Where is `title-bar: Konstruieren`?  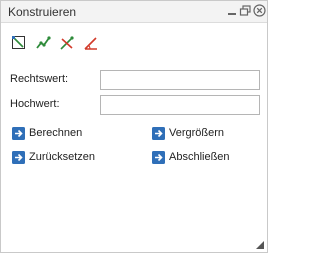
title-bar: Konstruieren is located at coordinates (134, 12).